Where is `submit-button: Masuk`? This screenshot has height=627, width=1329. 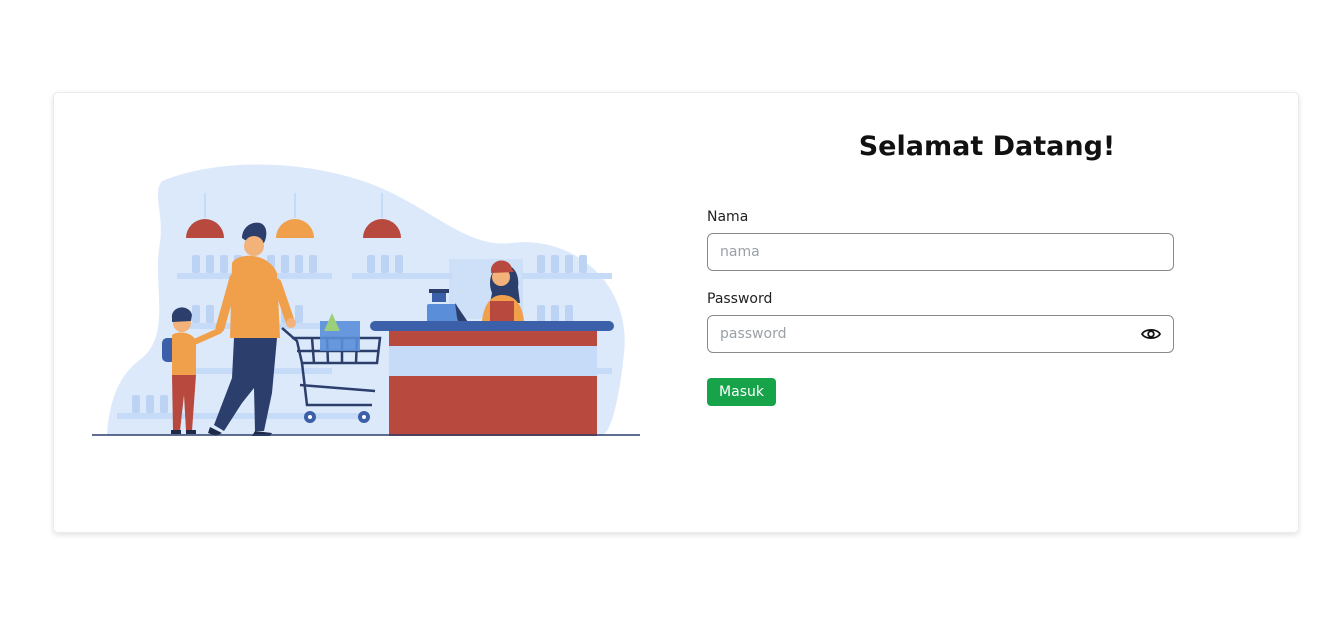 submit-button: Masuk is located at coordinates (741, 392).